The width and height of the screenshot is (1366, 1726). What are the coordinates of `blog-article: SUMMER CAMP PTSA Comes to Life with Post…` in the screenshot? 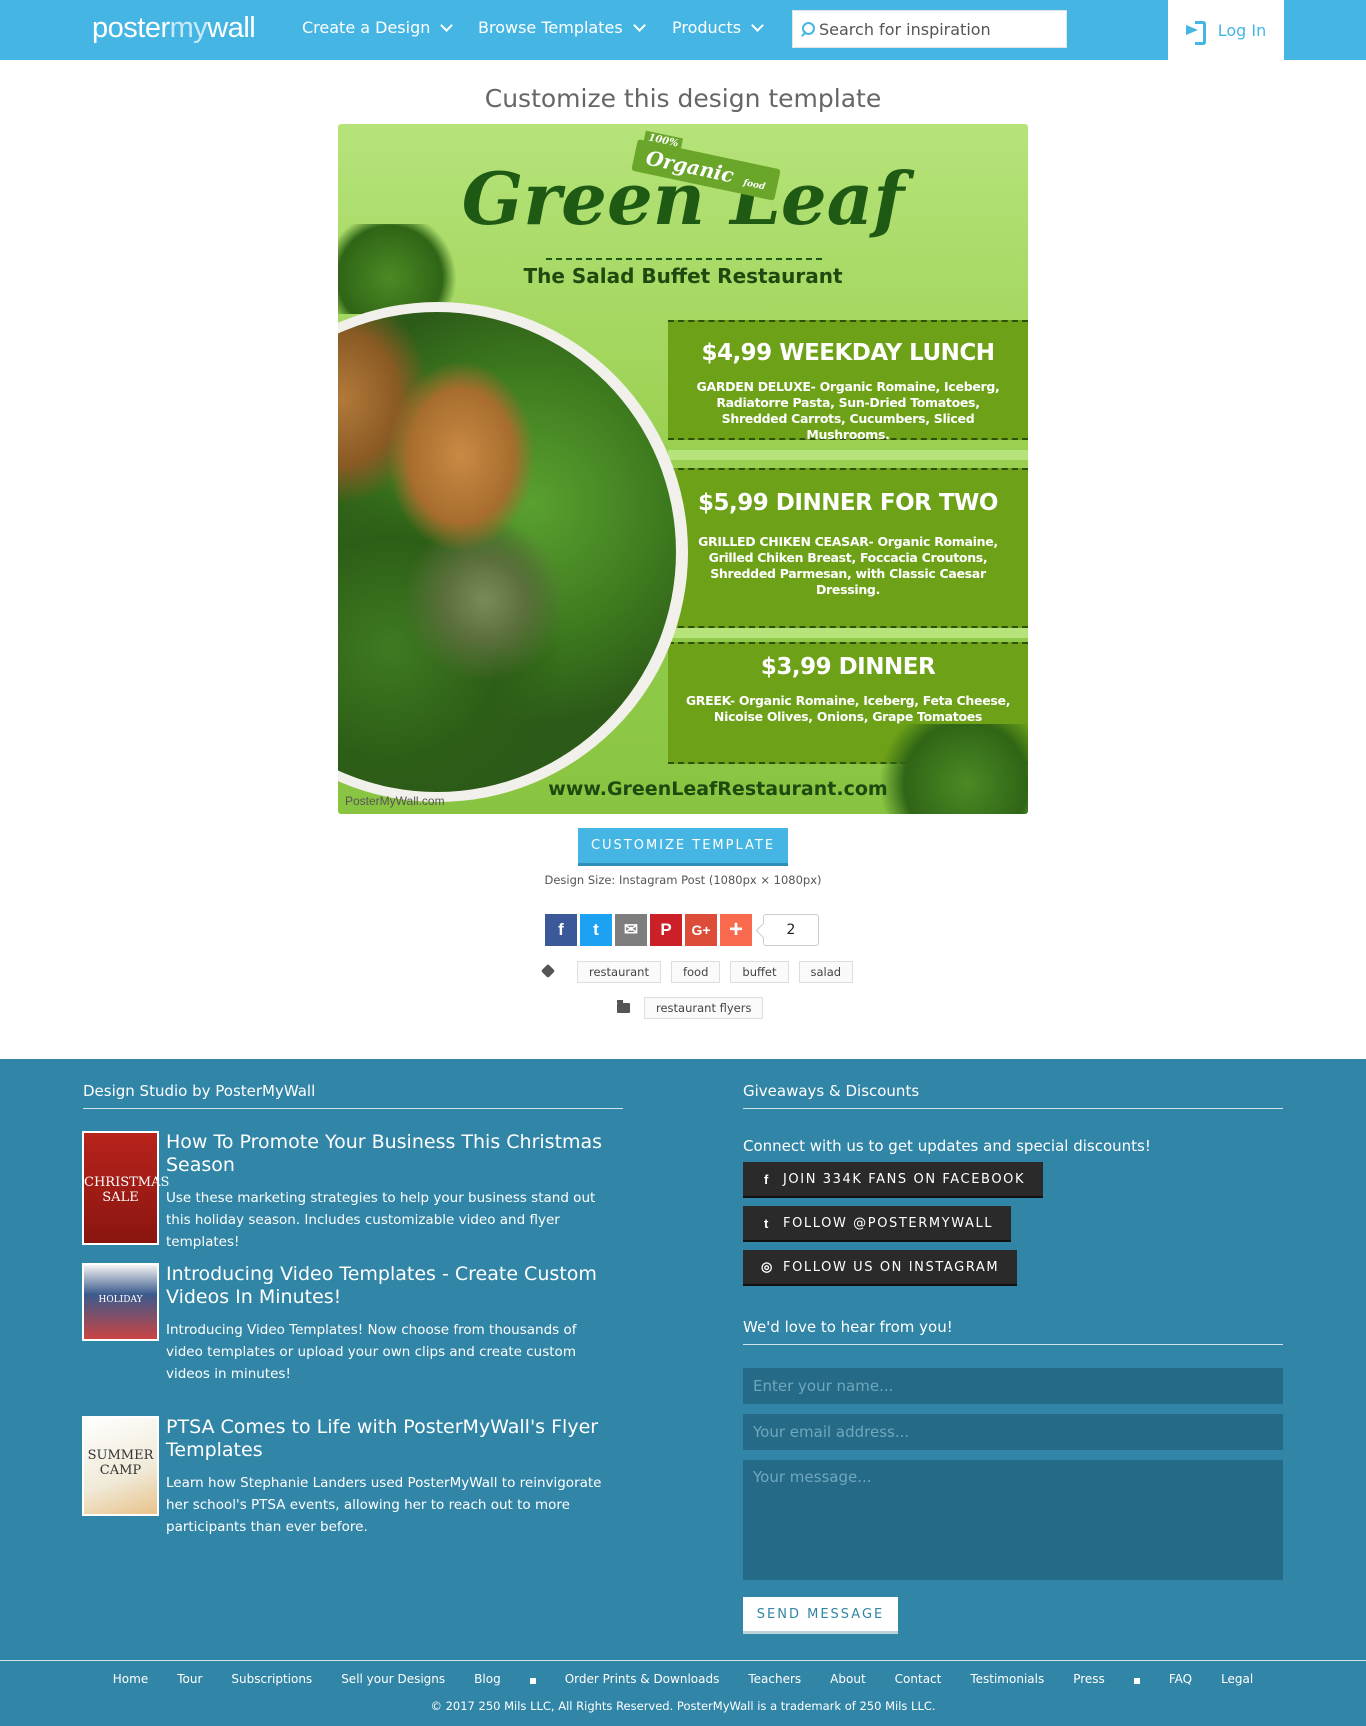 It's located at (352, 1481).